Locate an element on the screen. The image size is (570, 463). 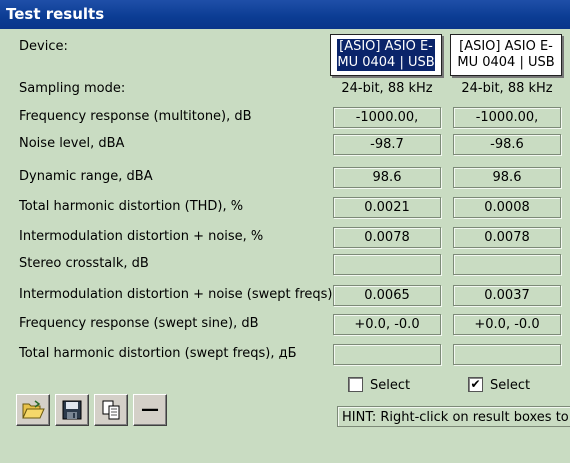
open-folder-icon is located at coordinates (33, 409).